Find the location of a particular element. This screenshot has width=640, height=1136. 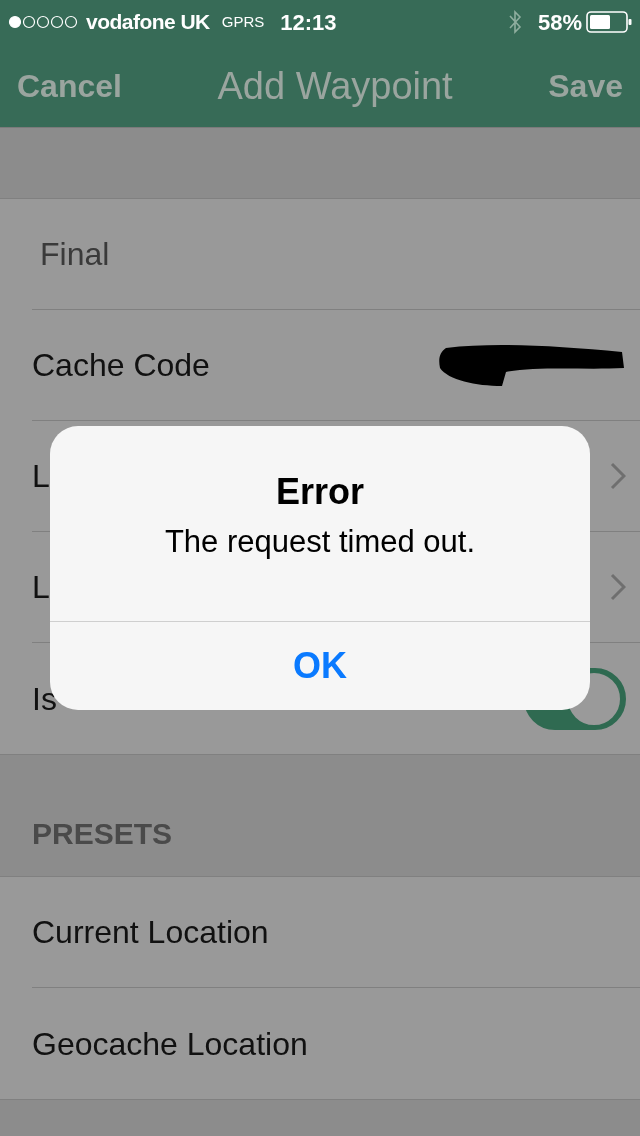

bluetooth-icon is located at coordinates (514, 22).